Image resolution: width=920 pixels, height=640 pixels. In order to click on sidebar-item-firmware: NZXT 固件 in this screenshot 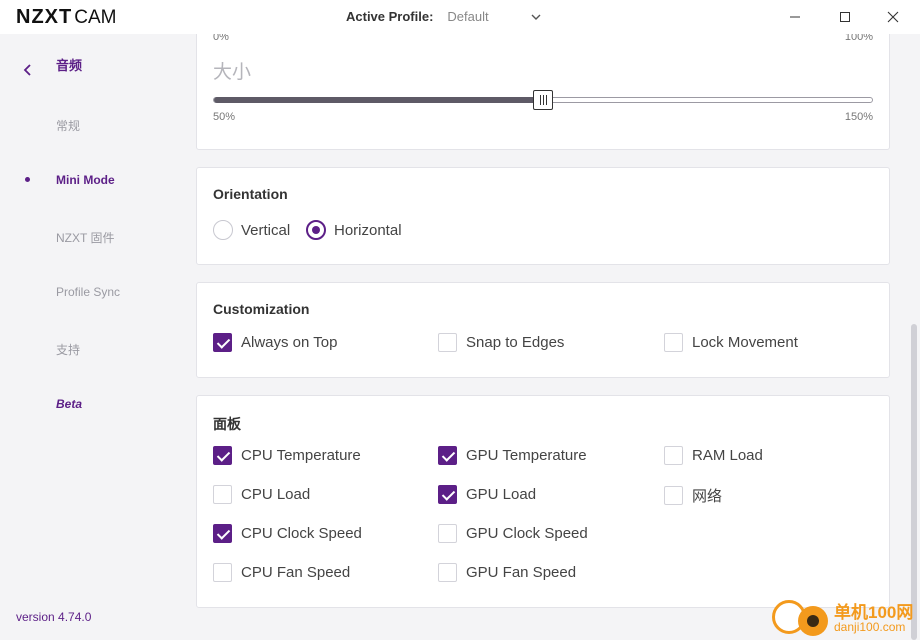, I will do `click(85, 237)`.